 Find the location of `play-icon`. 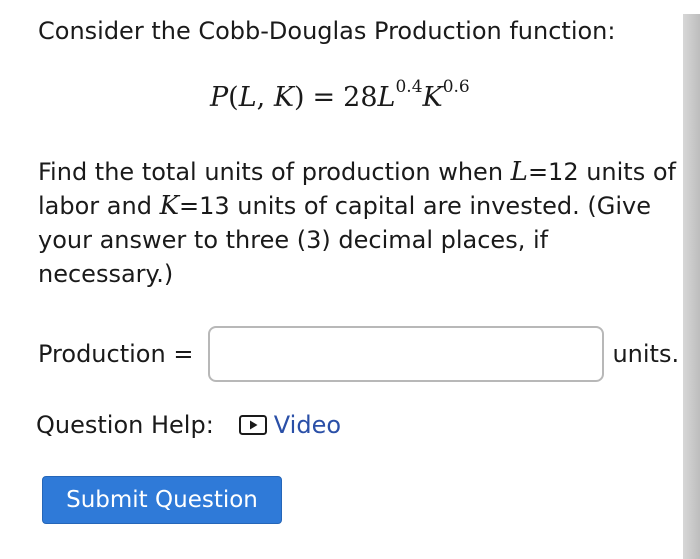

play-icon is located at coordinates (253, 425).